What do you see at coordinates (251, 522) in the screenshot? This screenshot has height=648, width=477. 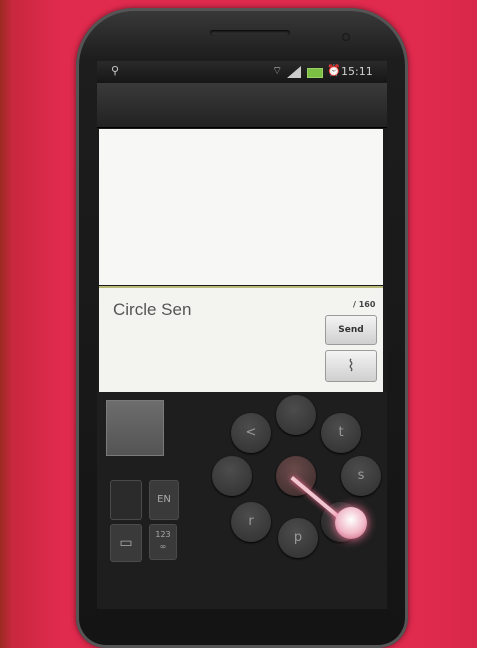 I see `circle-key-r: r` at bounding box center [251, 522].